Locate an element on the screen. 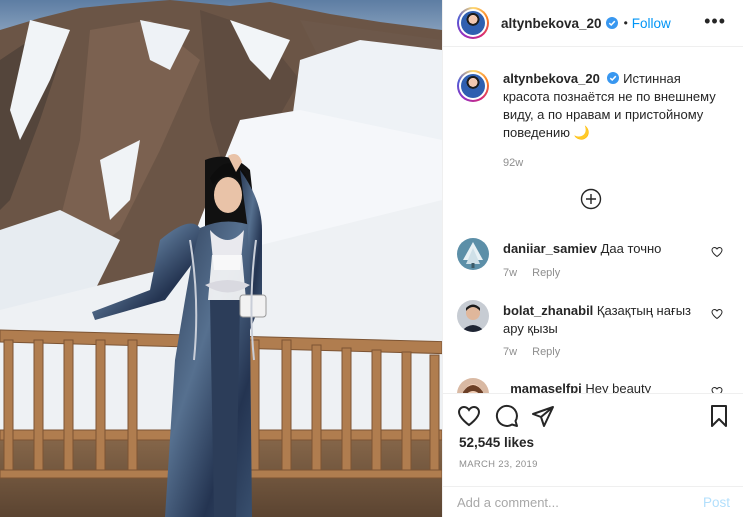  post-comment-button: Post is located at coordinates (716, 502).